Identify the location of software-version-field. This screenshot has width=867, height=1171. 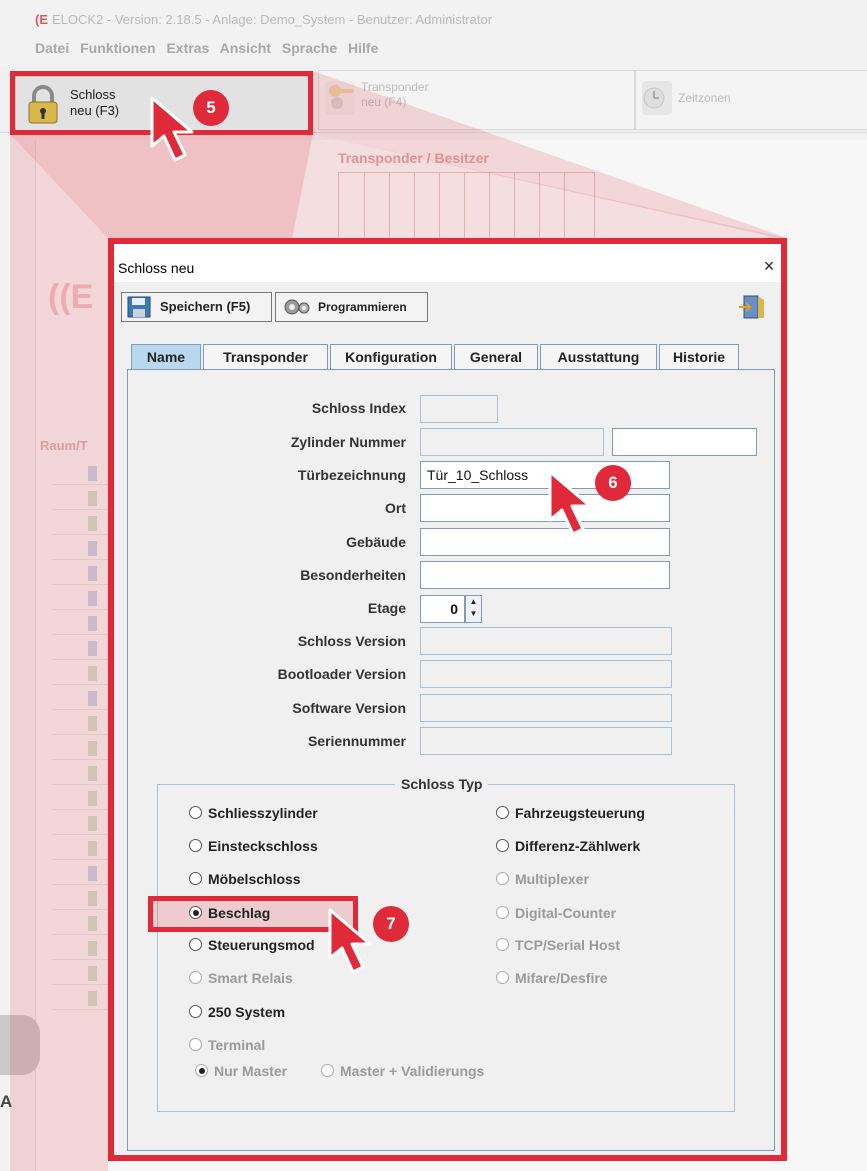
(546, 708).